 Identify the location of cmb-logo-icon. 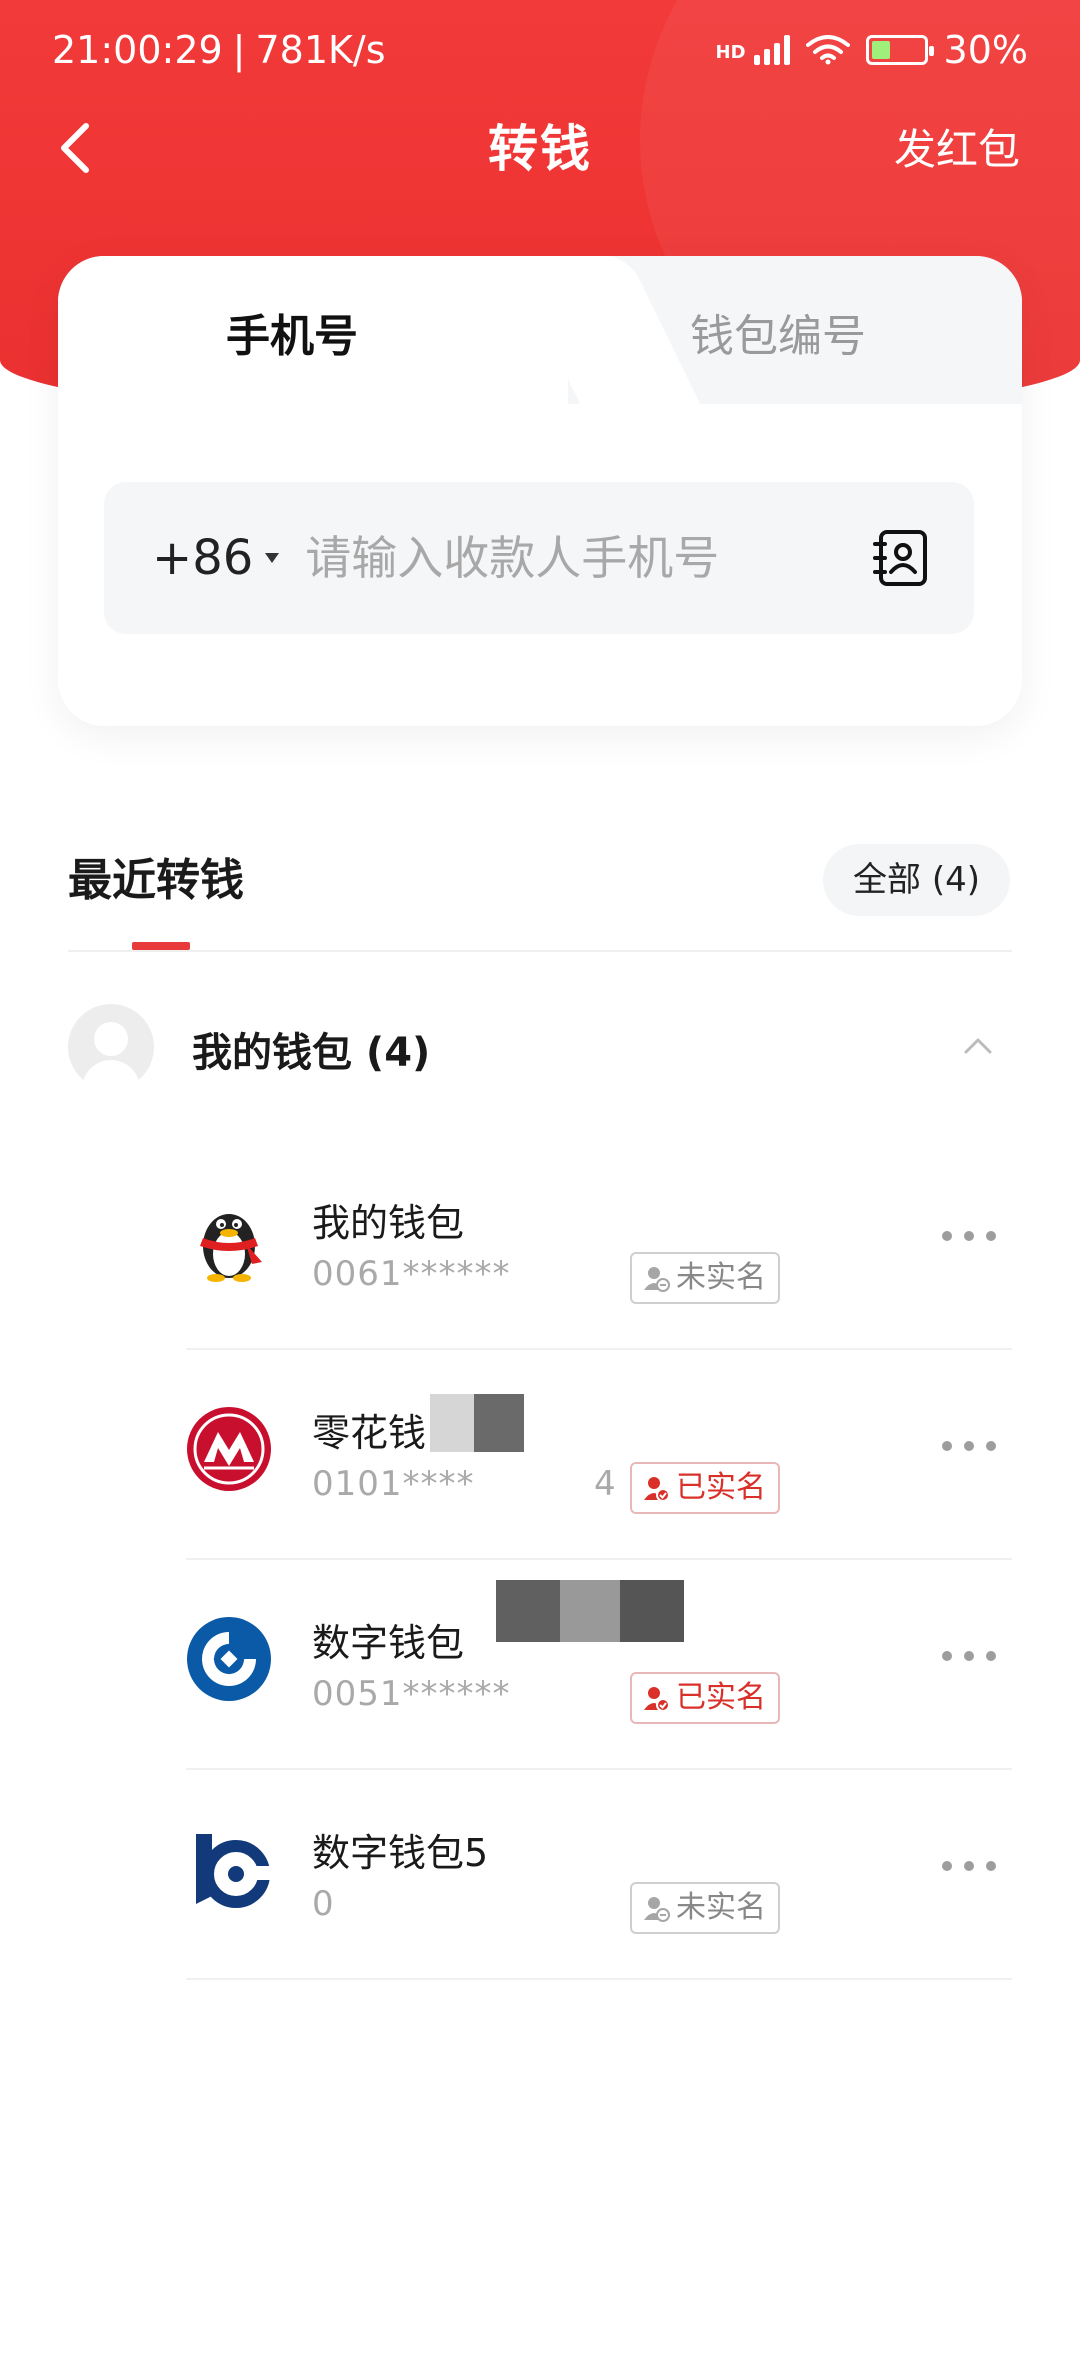
(229, 1449).